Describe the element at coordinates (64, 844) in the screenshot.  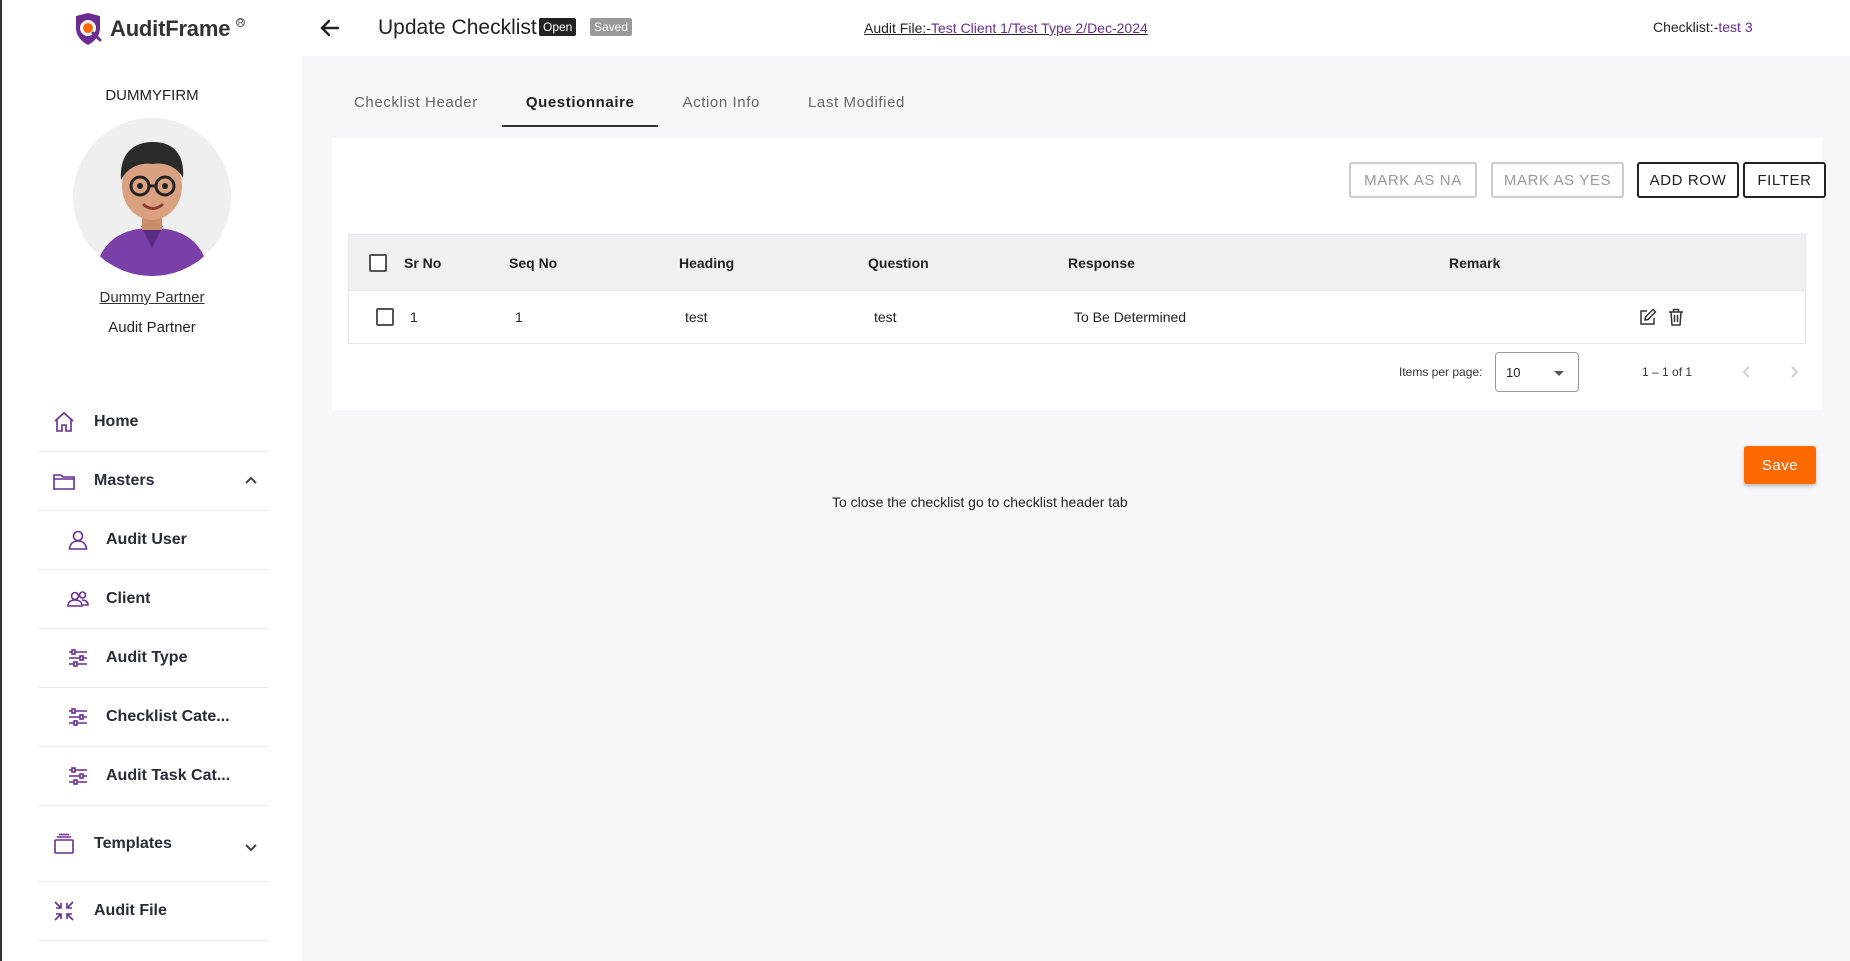
I see `layers-icon` at that location.